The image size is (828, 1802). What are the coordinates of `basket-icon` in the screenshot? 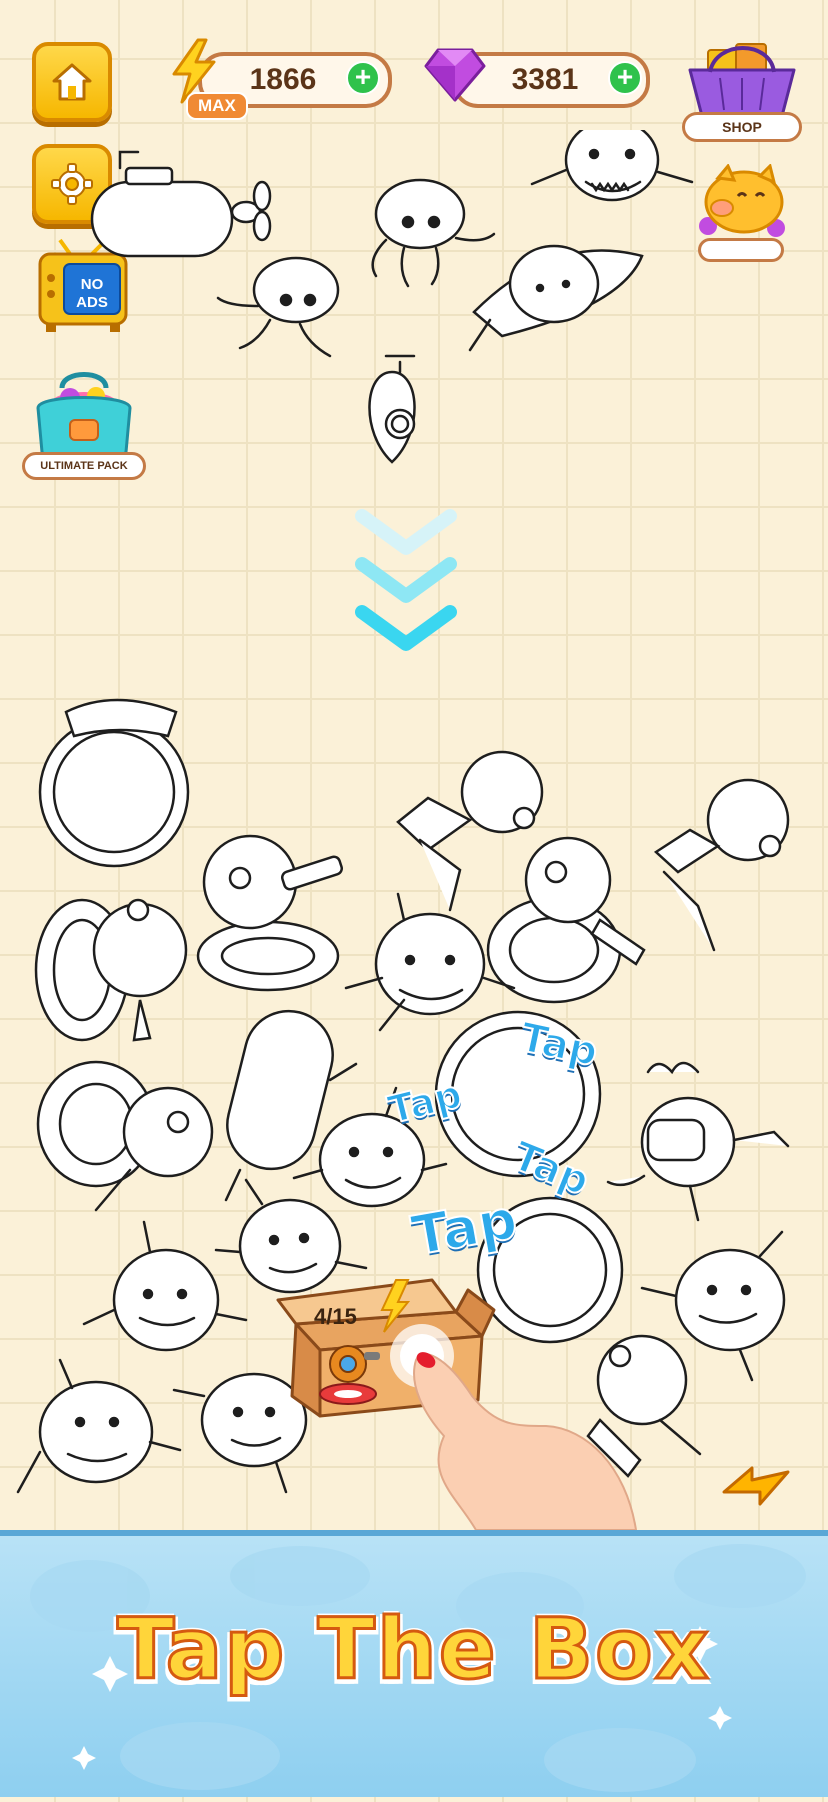 It's located at (742, 80).